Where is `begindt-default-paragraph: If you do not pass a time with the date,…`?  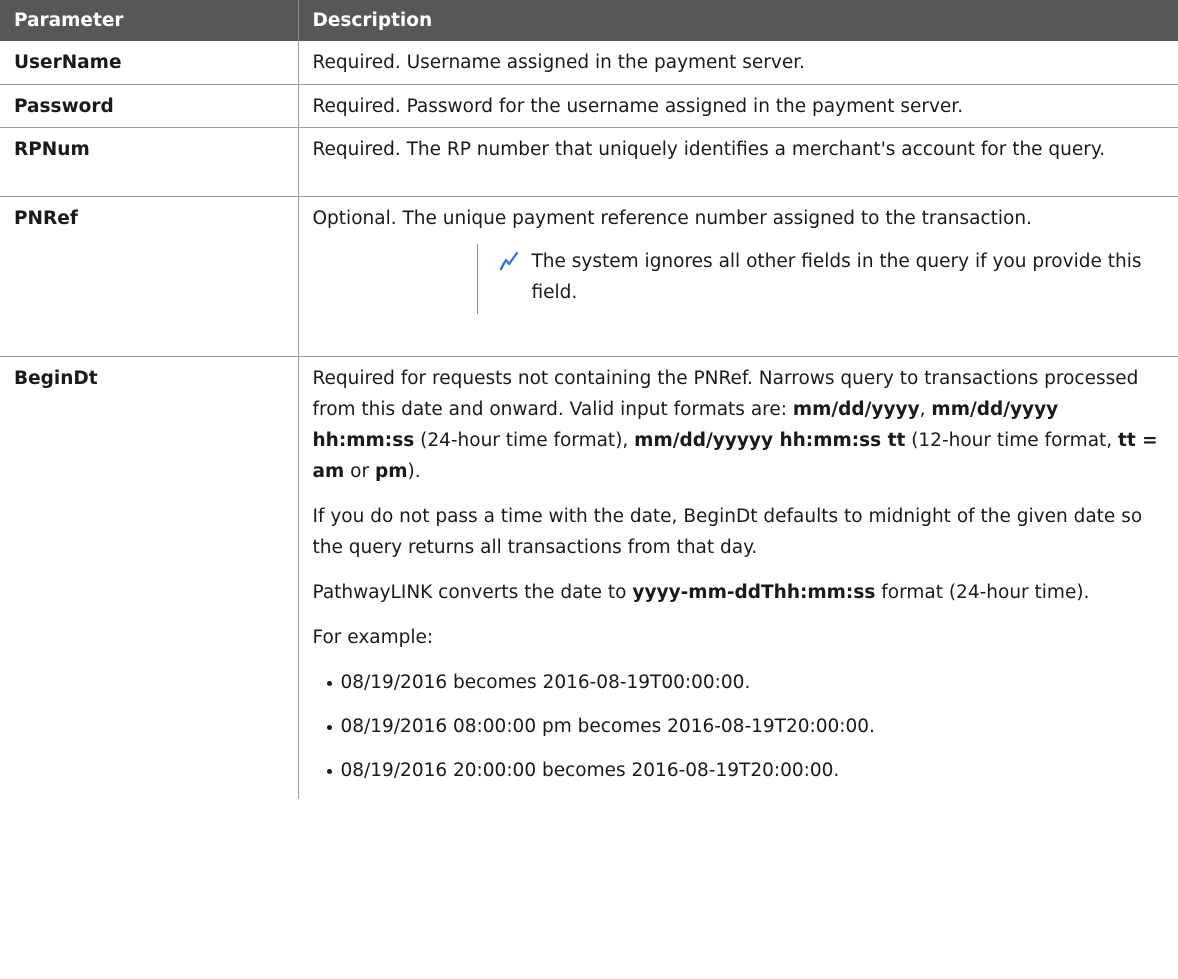 begindt-default-paragraph: If you do not pass a time with the date,… is located at coordinates (727, 531).